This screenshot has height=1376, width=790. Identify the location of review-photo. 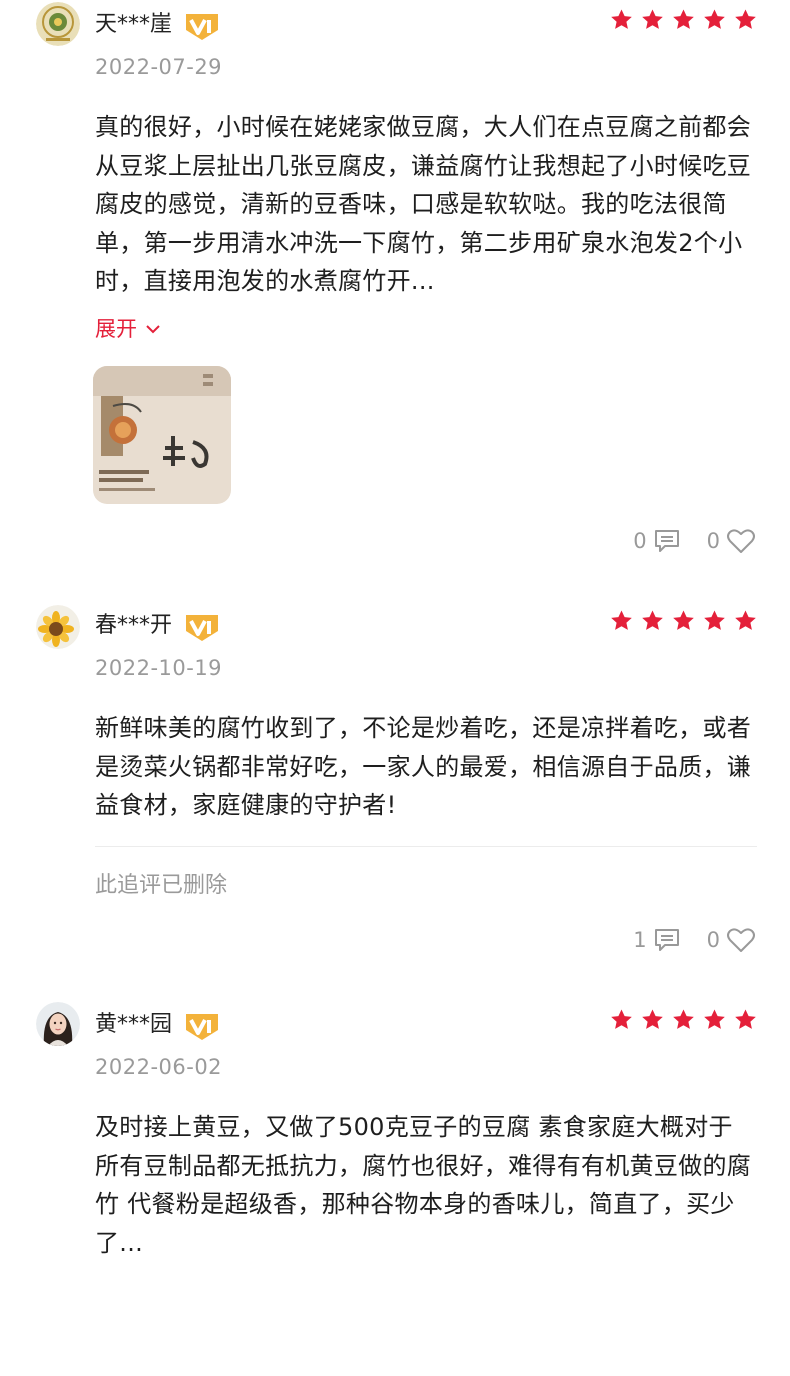
(162, 435).